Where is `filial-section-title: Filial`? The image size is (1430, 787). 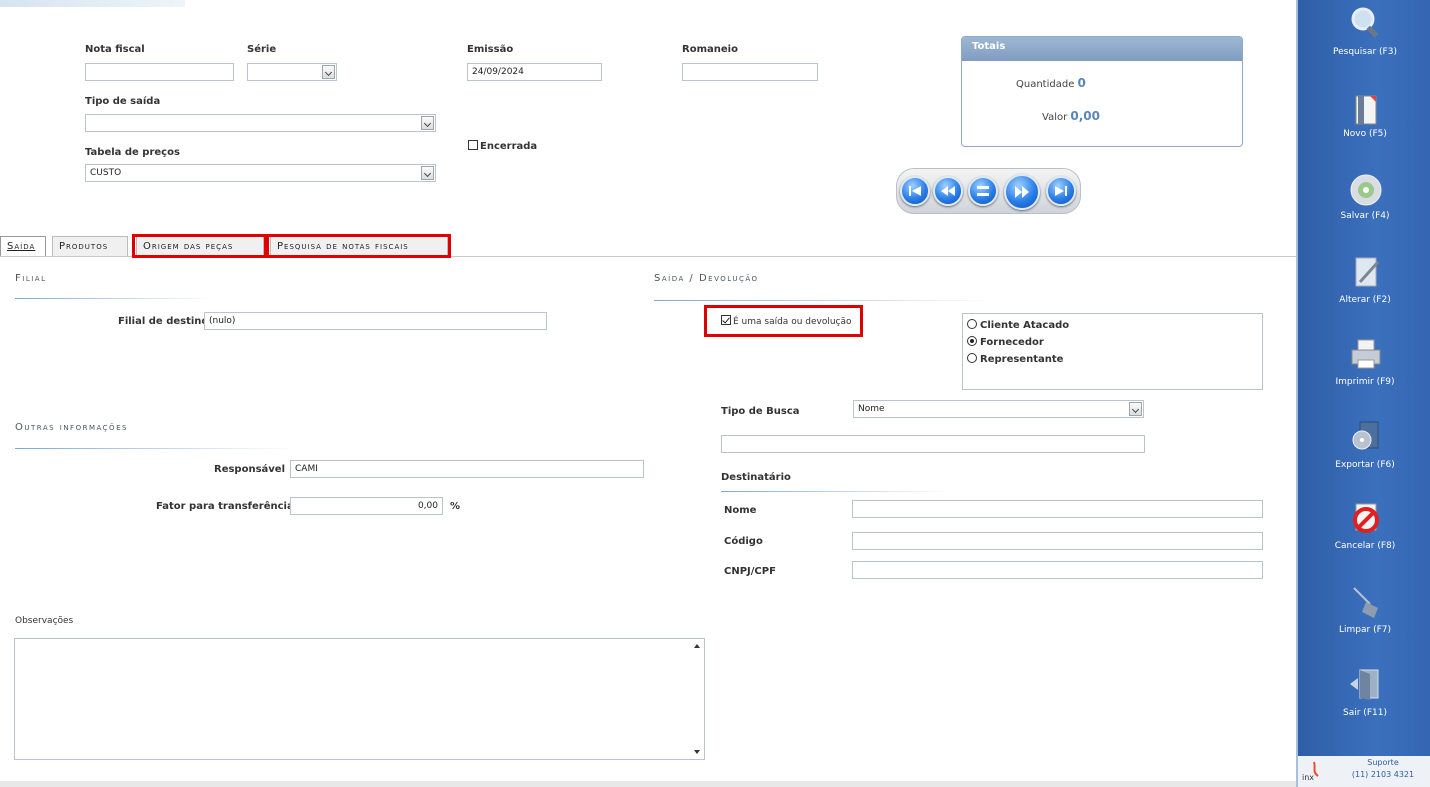 filial-section-title: Filial is located at coordinates (31, 278).